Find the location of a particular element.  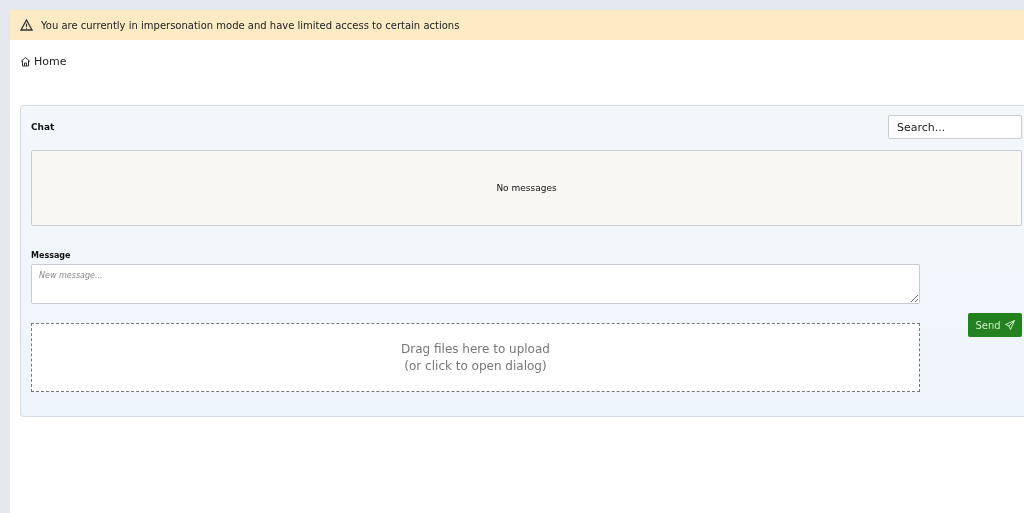

breadcrumb-link: Home is located at coordinates (50, 61).